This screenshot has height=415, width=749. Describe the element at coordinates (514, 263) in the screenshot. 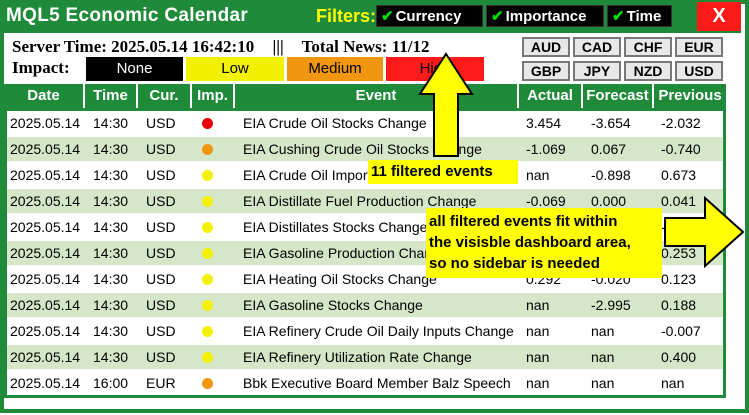

I see `callout-line: so no sidebar is needed` at that location.